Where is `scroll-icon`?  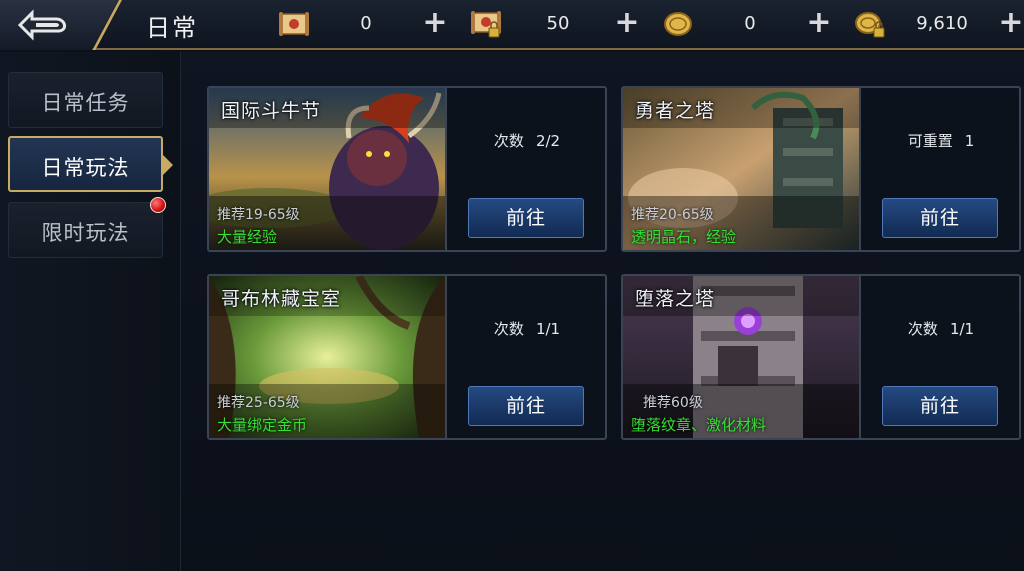
scroll-icon is located at coordinates (294, 24).